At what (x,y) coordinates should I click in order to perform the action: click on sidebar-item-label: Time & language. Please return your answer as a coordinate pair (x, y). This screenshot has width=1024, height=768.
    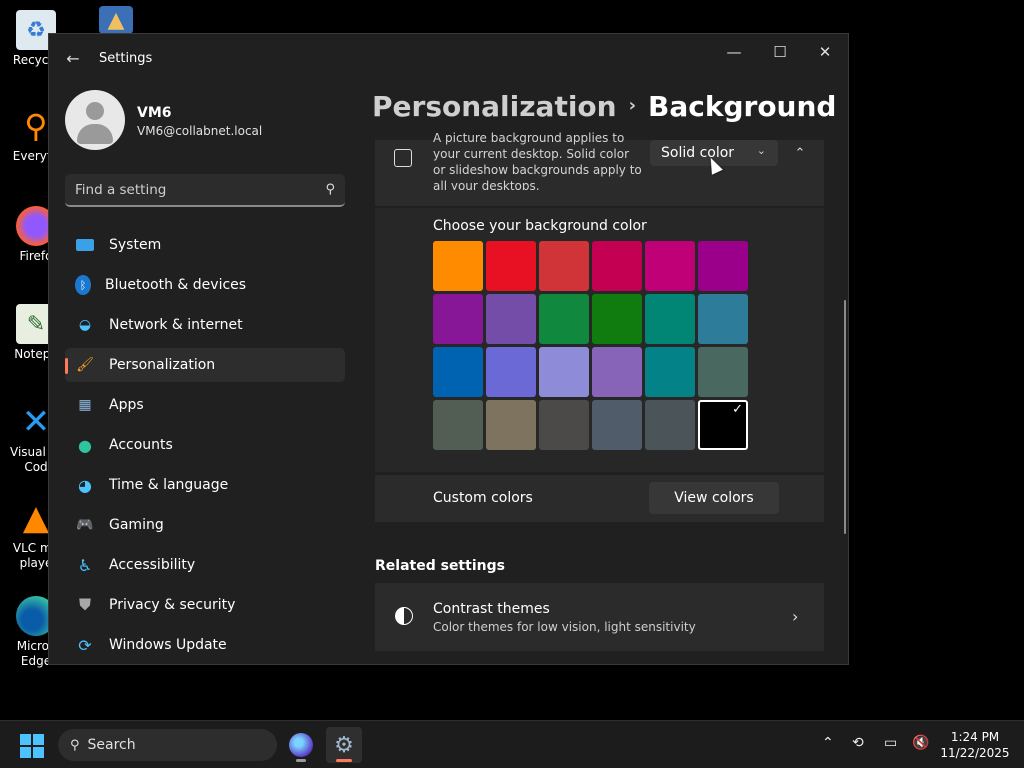
    Looking at the image, I should click on (169, 485).